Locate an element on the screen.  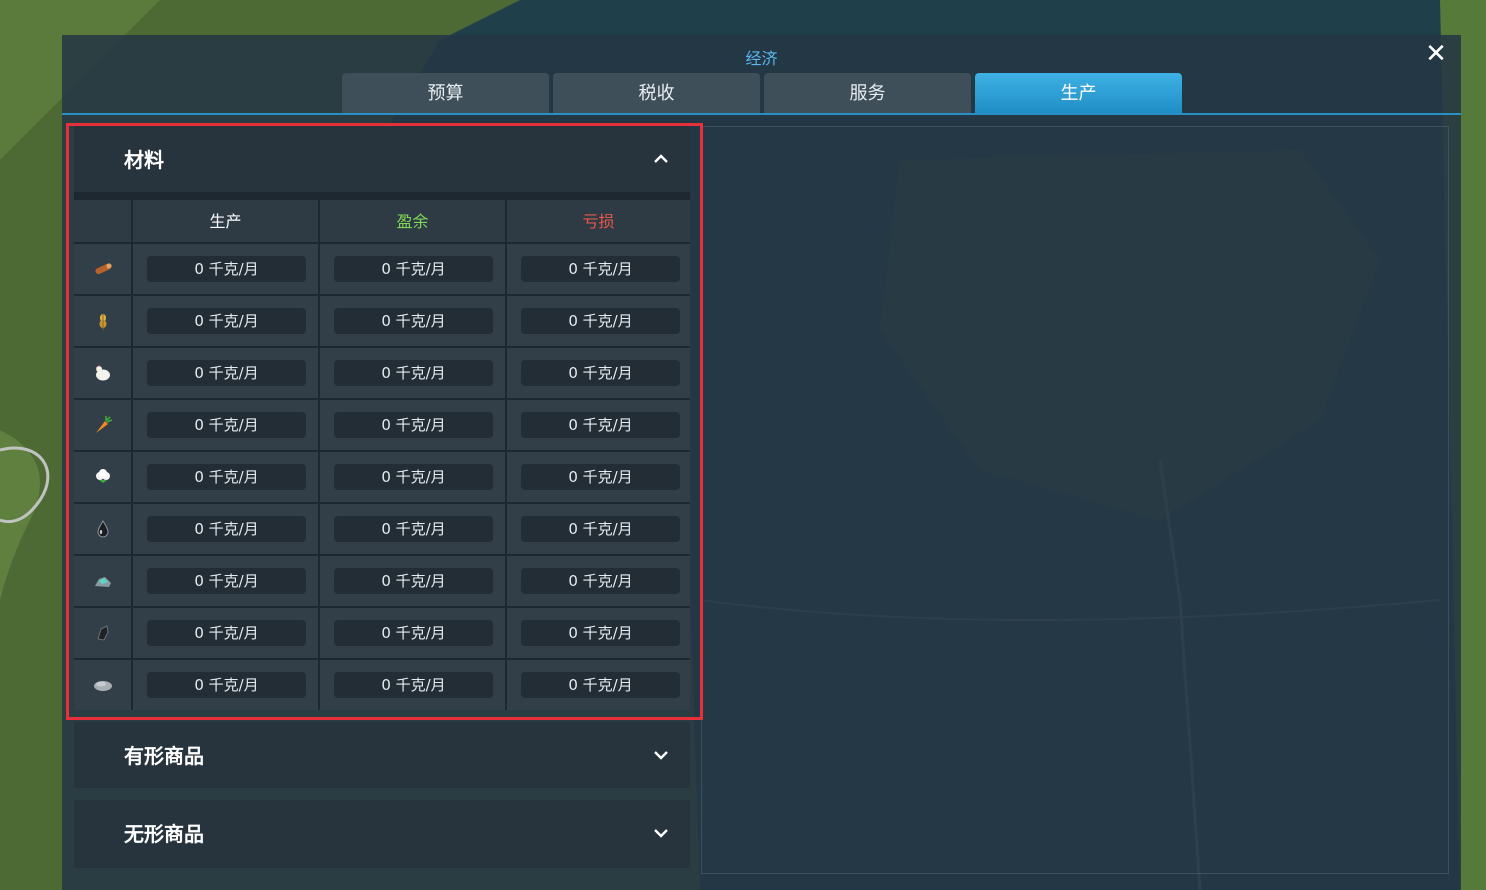
panel-title: 经济 is located at coordinates (761, 58).